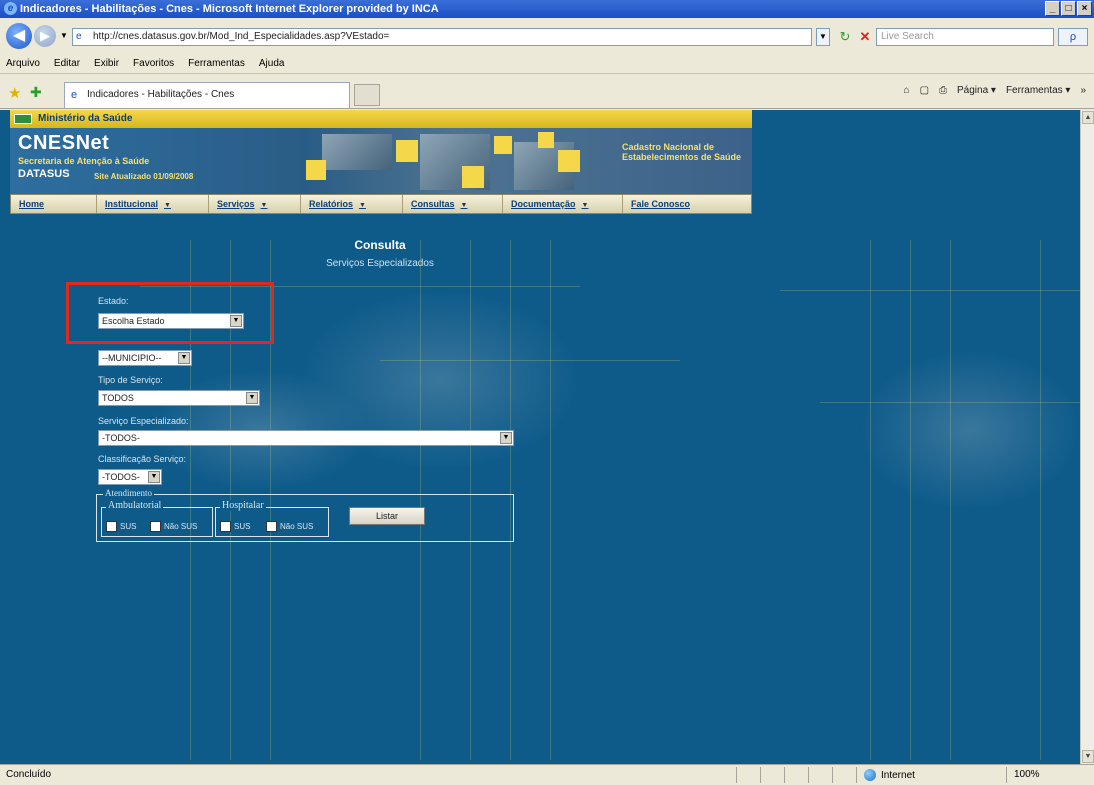 The image size is (1094, 785). I want to click on favorites-star-icon: ★, so click(14, 93).